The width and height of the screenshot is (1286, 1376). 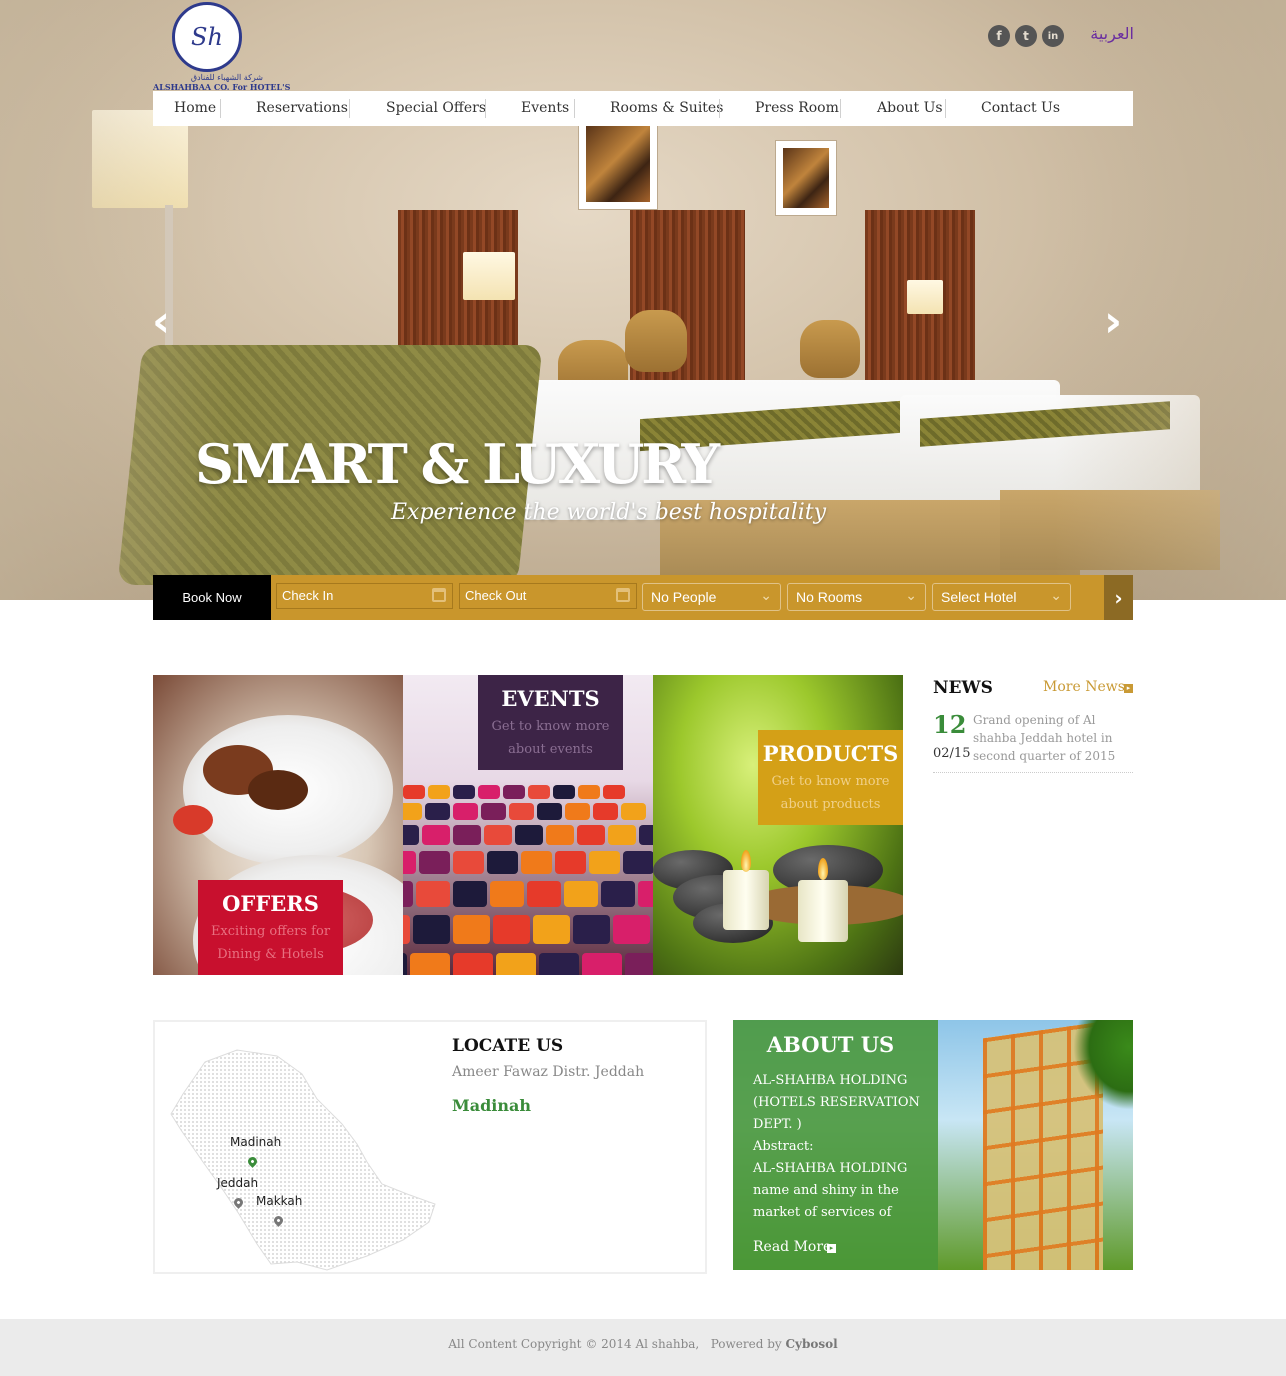 What do you see at coordinates (270, 954) in the screenshot?
I see `offers-desc-line: Dining & Hotels` at bounding box center [270, 954].